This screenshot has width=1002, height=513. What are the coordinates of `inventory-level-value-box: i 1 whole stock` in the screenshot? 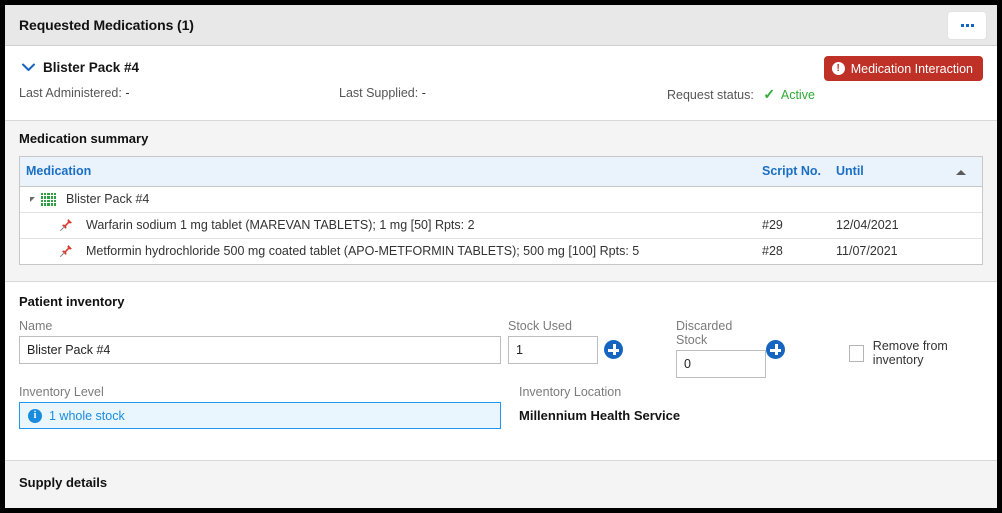 It's located at (260, 415).